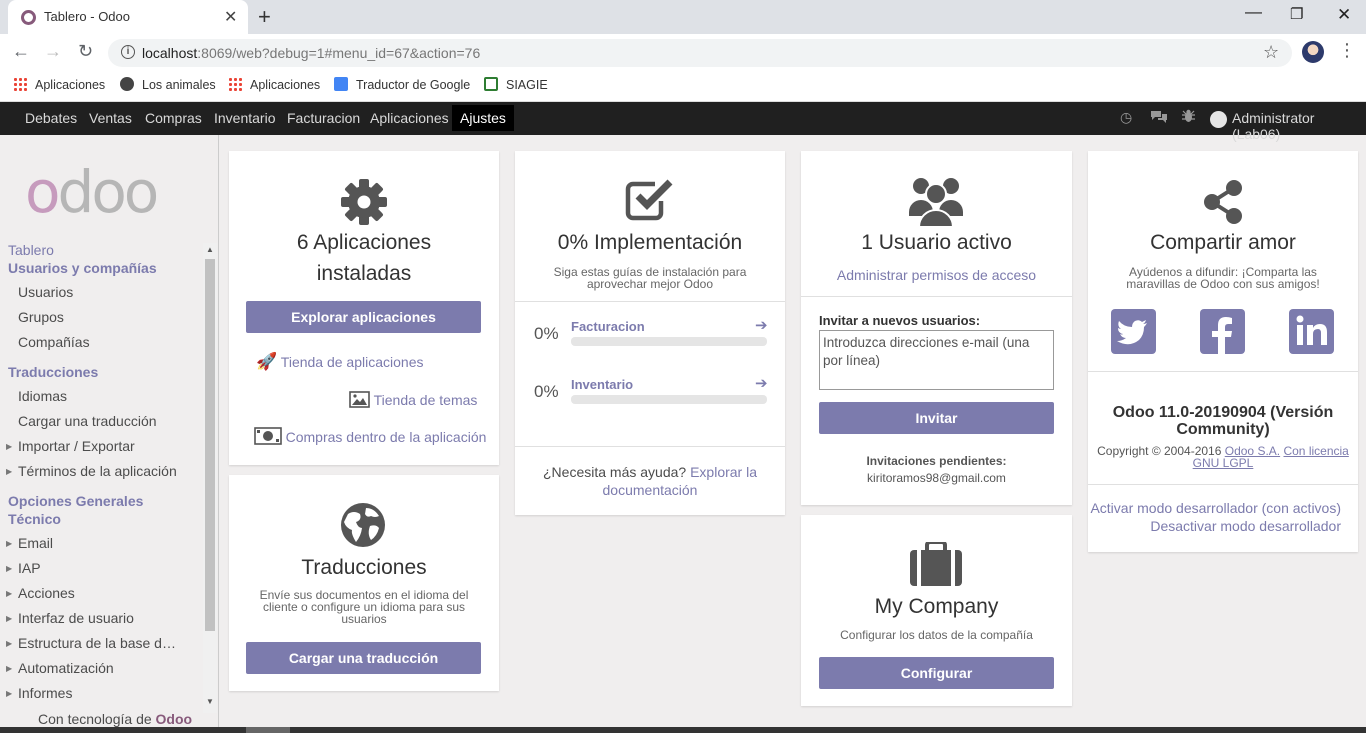 Image resolution: width=1366 pixels, height=733 pixels. I want to click on user-menu: Administrator (Lab06), so click(1299, 126).